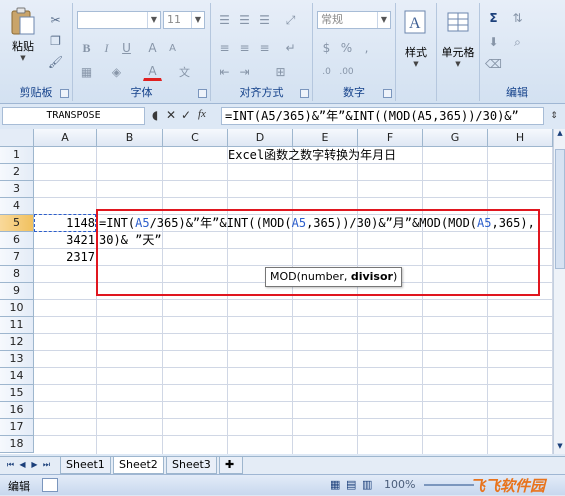  What do you see at coordinates (231, 465) in the screenshot?
I see `insert-sheet-icon: ✚` at bounding box center [231, 465].